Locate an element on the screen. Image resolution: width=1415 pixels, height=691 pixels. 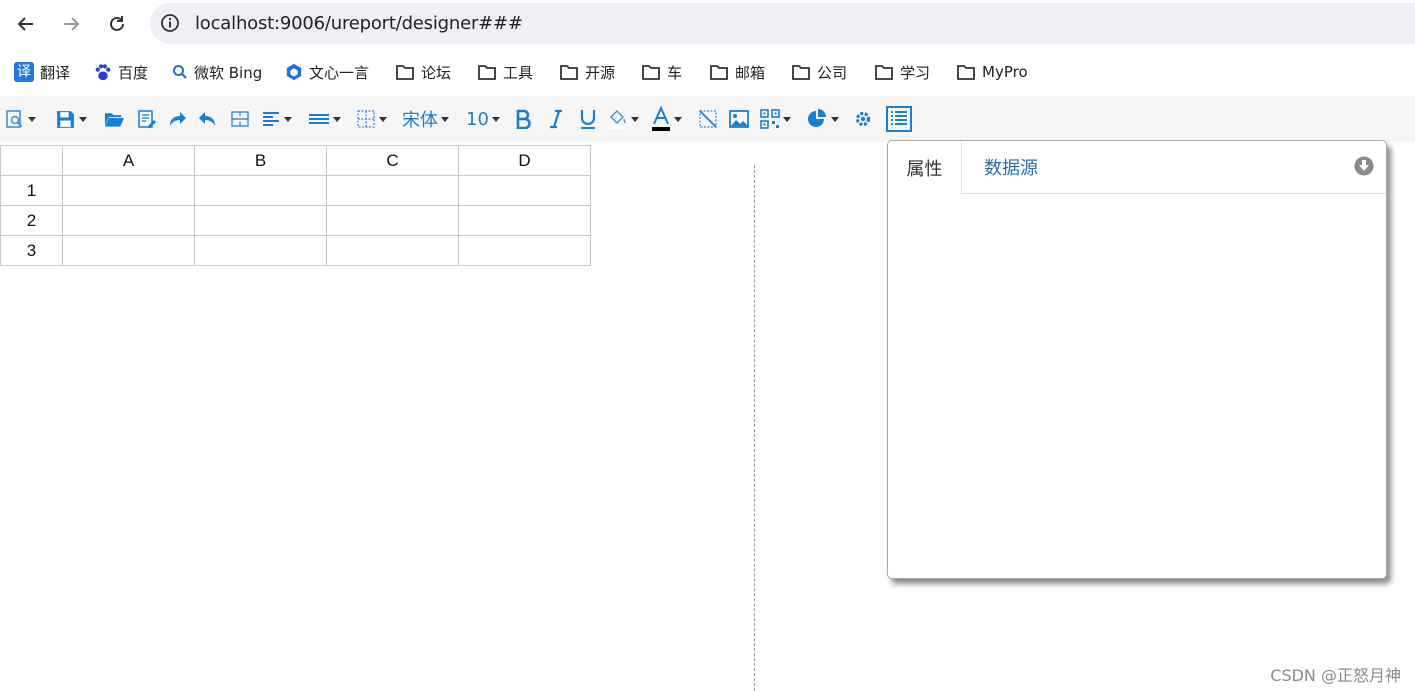
bookmark-folder-company: 公司 is located at coordinates (819, 72).